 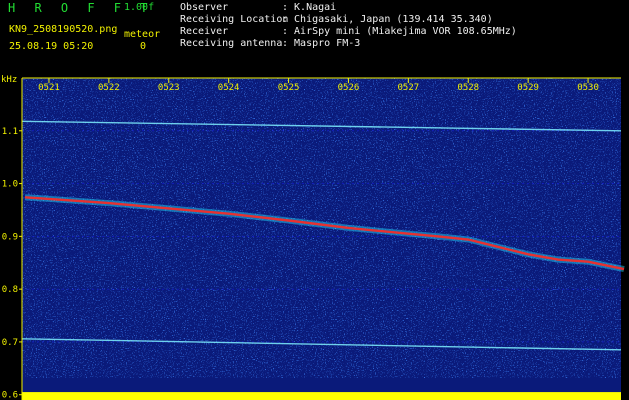 I want to click on y-unit-label: kHz, so click(x=9, y=80).